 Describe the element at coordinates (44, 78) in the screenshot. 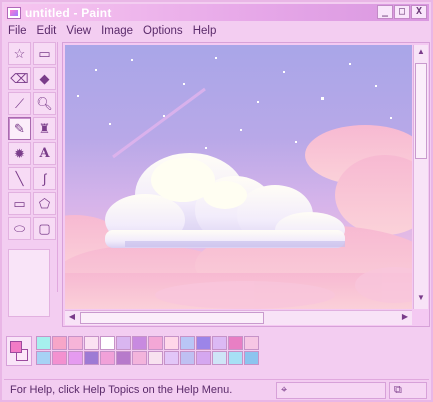

I see `fill-bucket-icon: ◆` at that location.